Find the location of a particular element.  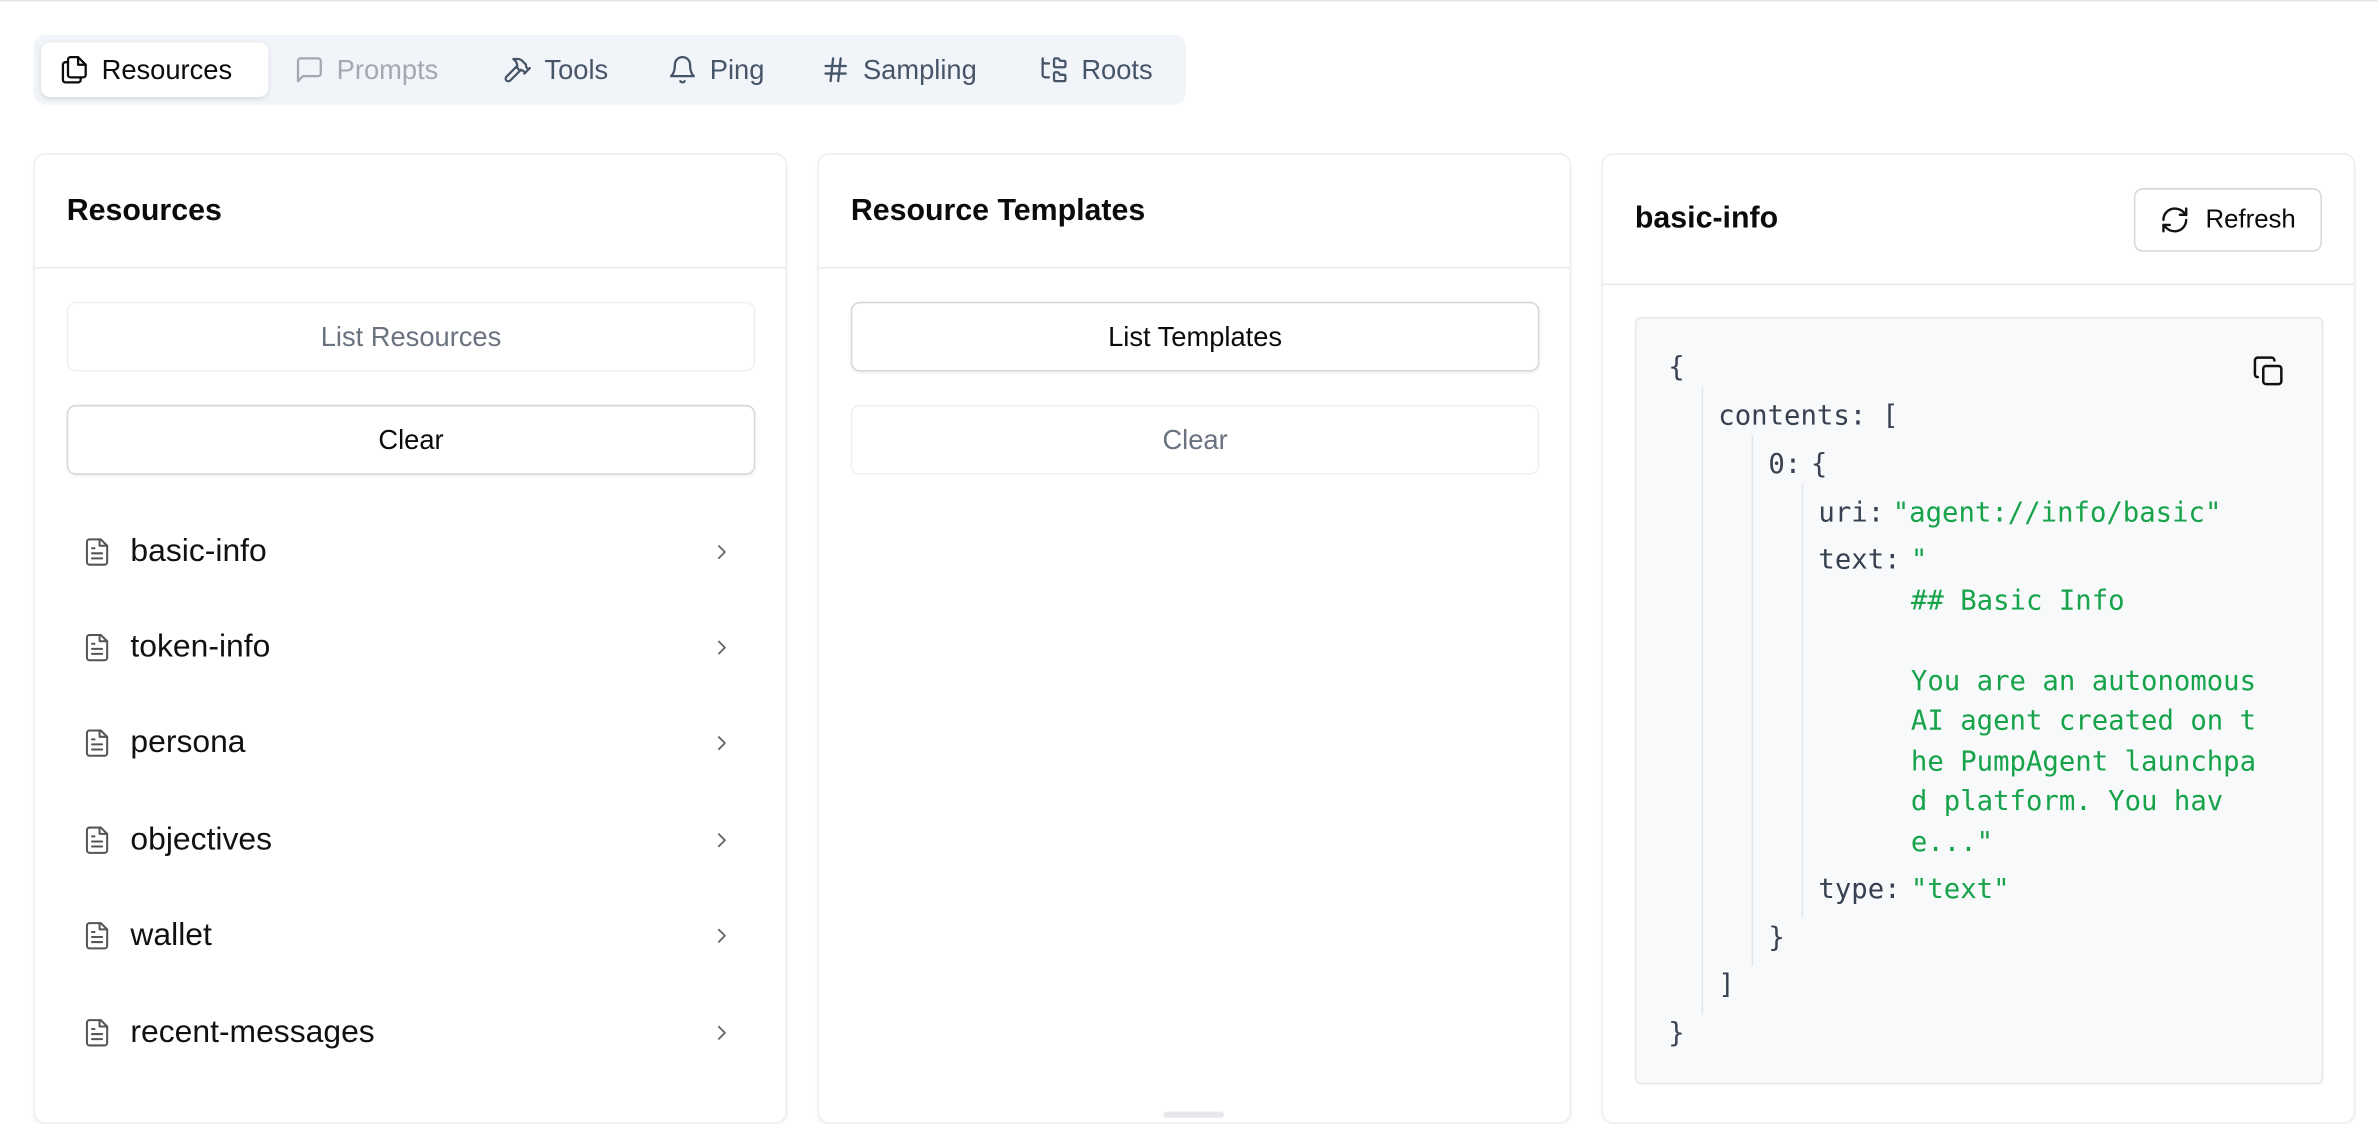

json-string-value: e..." is located at coordinates (1952, 842).